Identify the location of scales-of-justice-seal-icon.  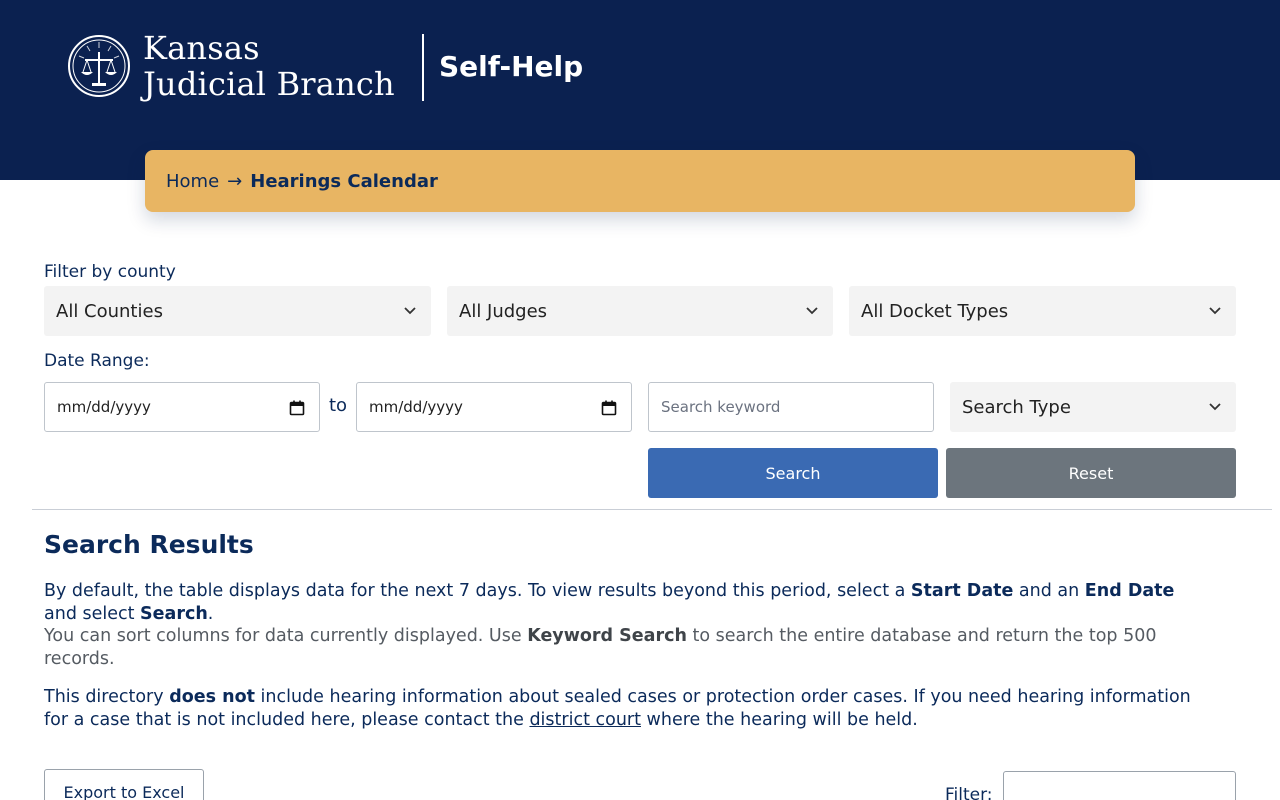
(99, 66).